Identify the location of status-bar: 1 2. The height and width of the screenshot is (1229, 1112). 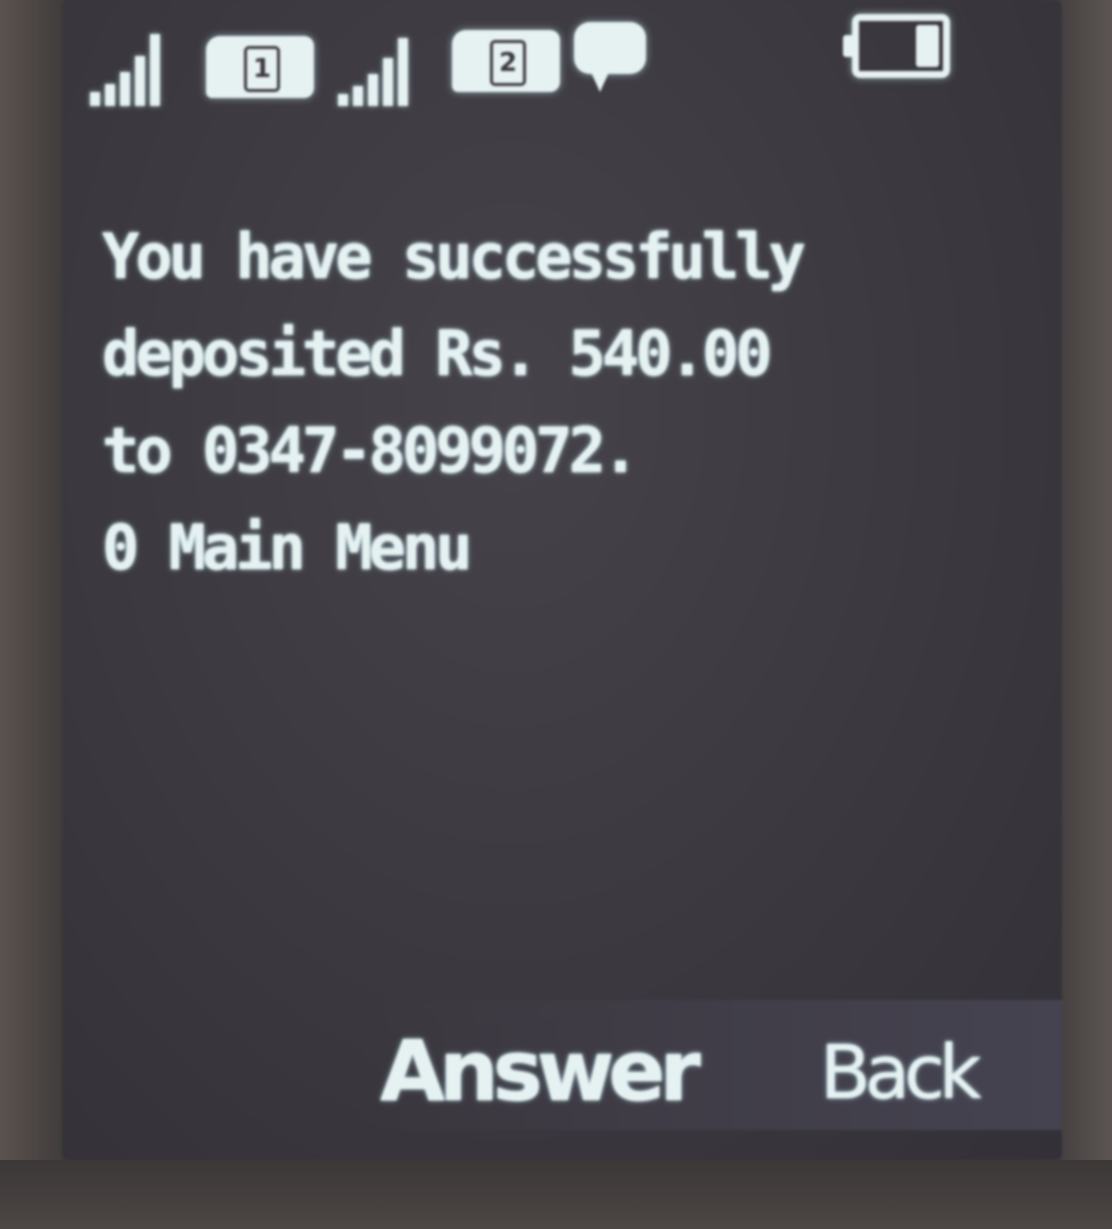
(562, 60).